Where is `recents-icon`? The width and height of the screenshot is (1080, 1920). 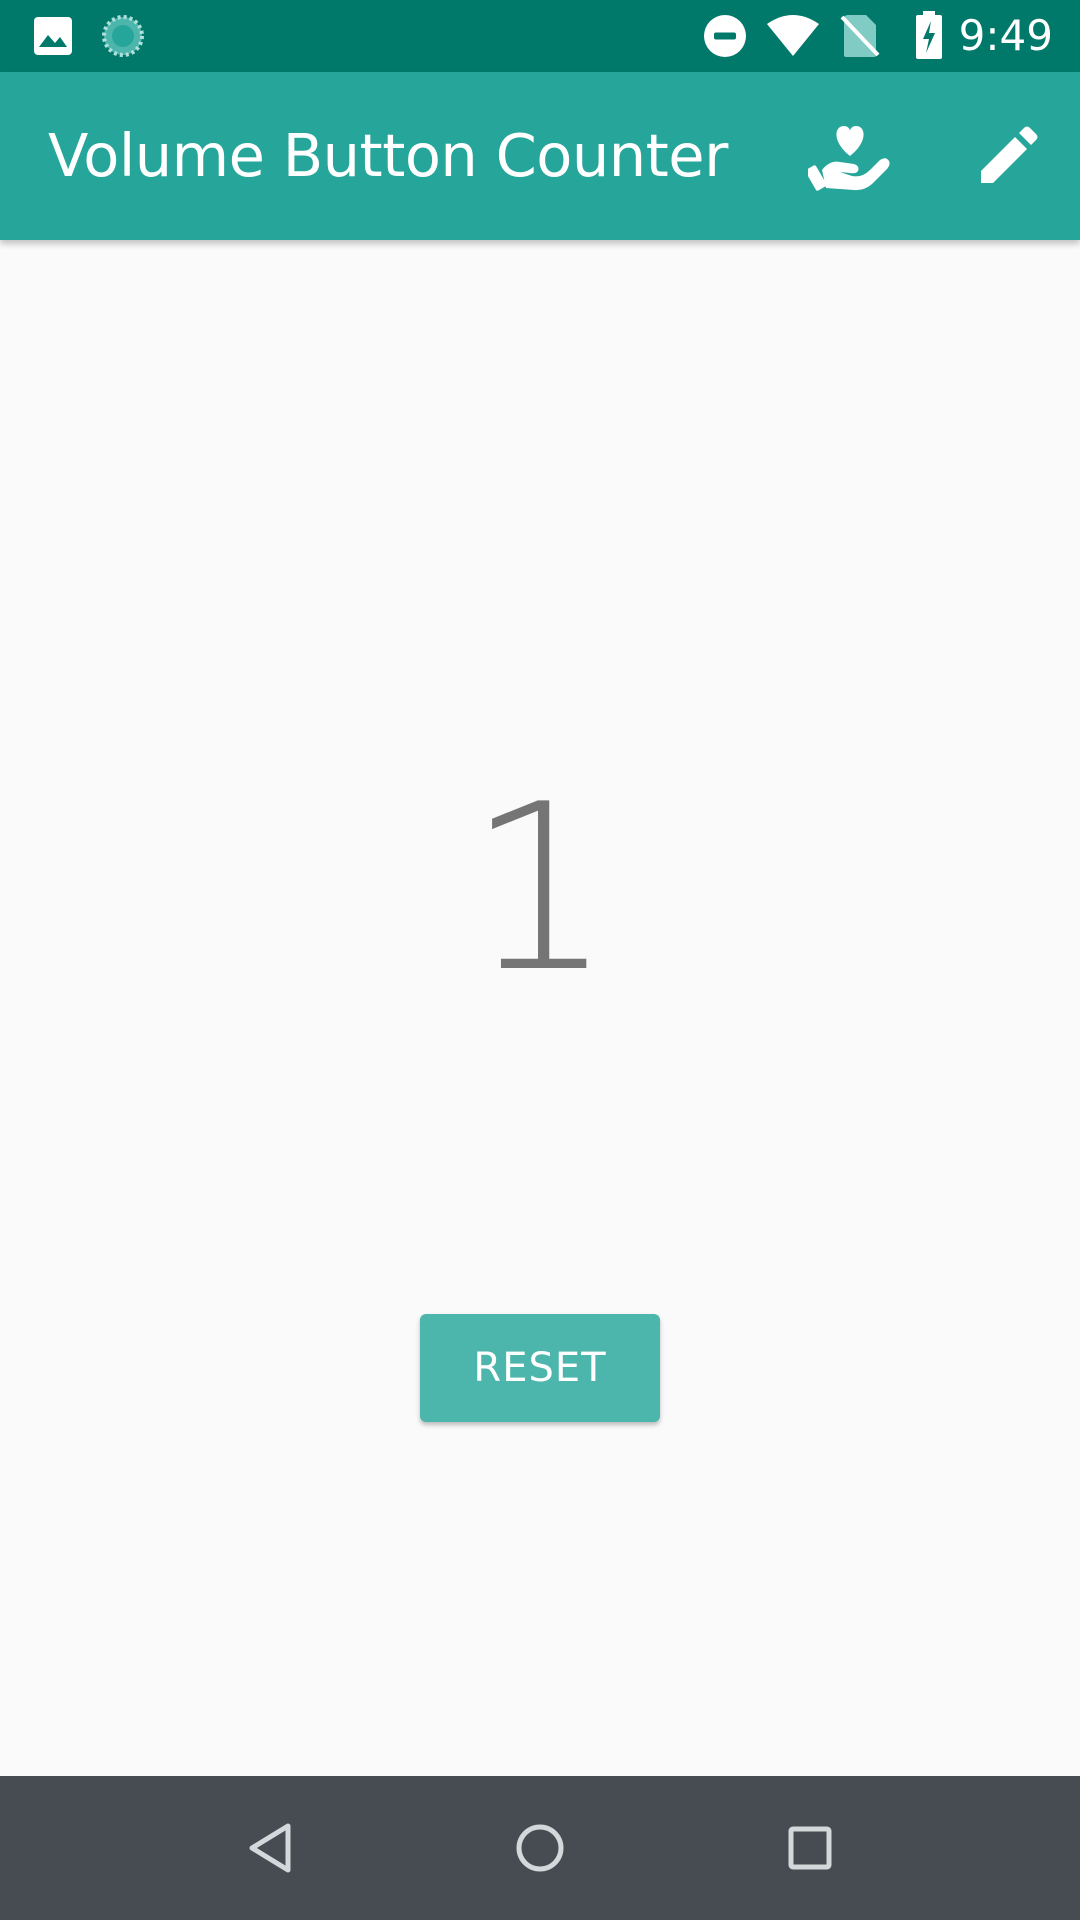 recents-icon is located at coordinates (810, 1848).